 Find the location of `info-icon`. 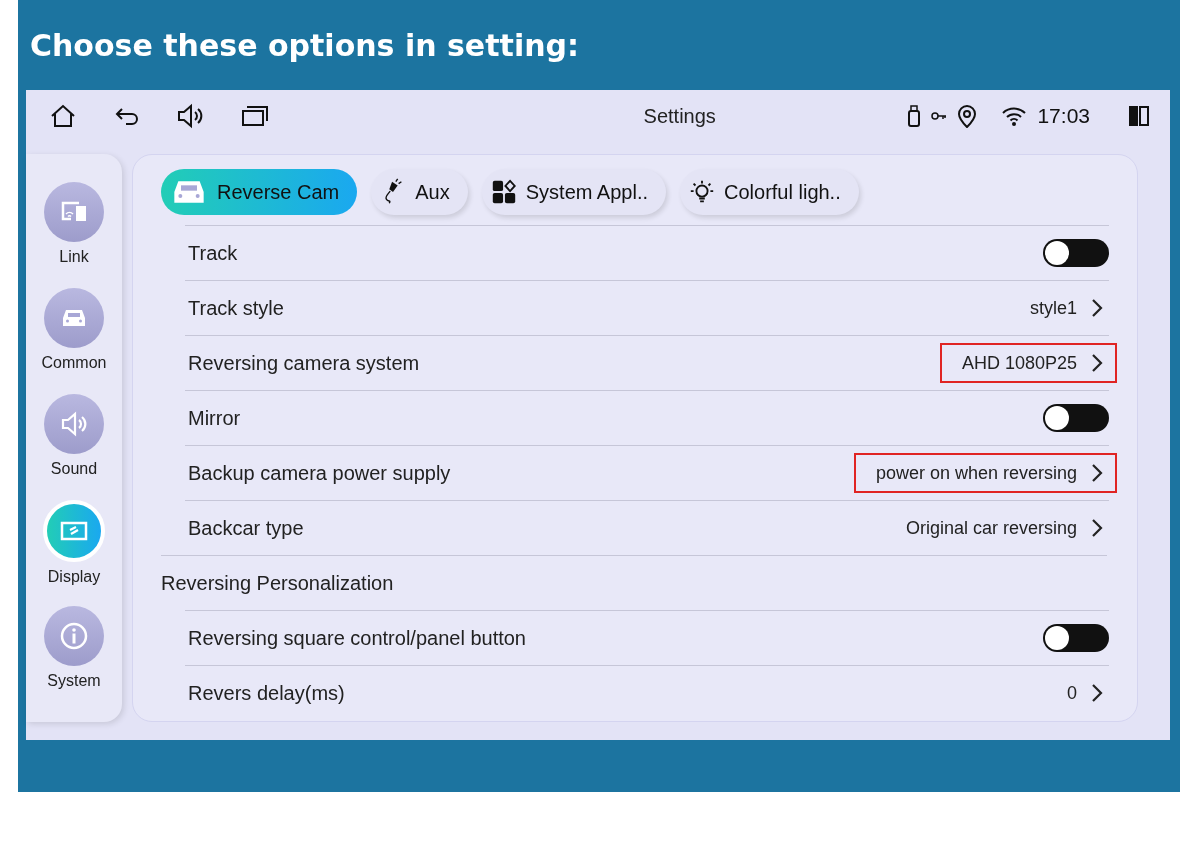

info-icon is located at coordinates (74, 636).